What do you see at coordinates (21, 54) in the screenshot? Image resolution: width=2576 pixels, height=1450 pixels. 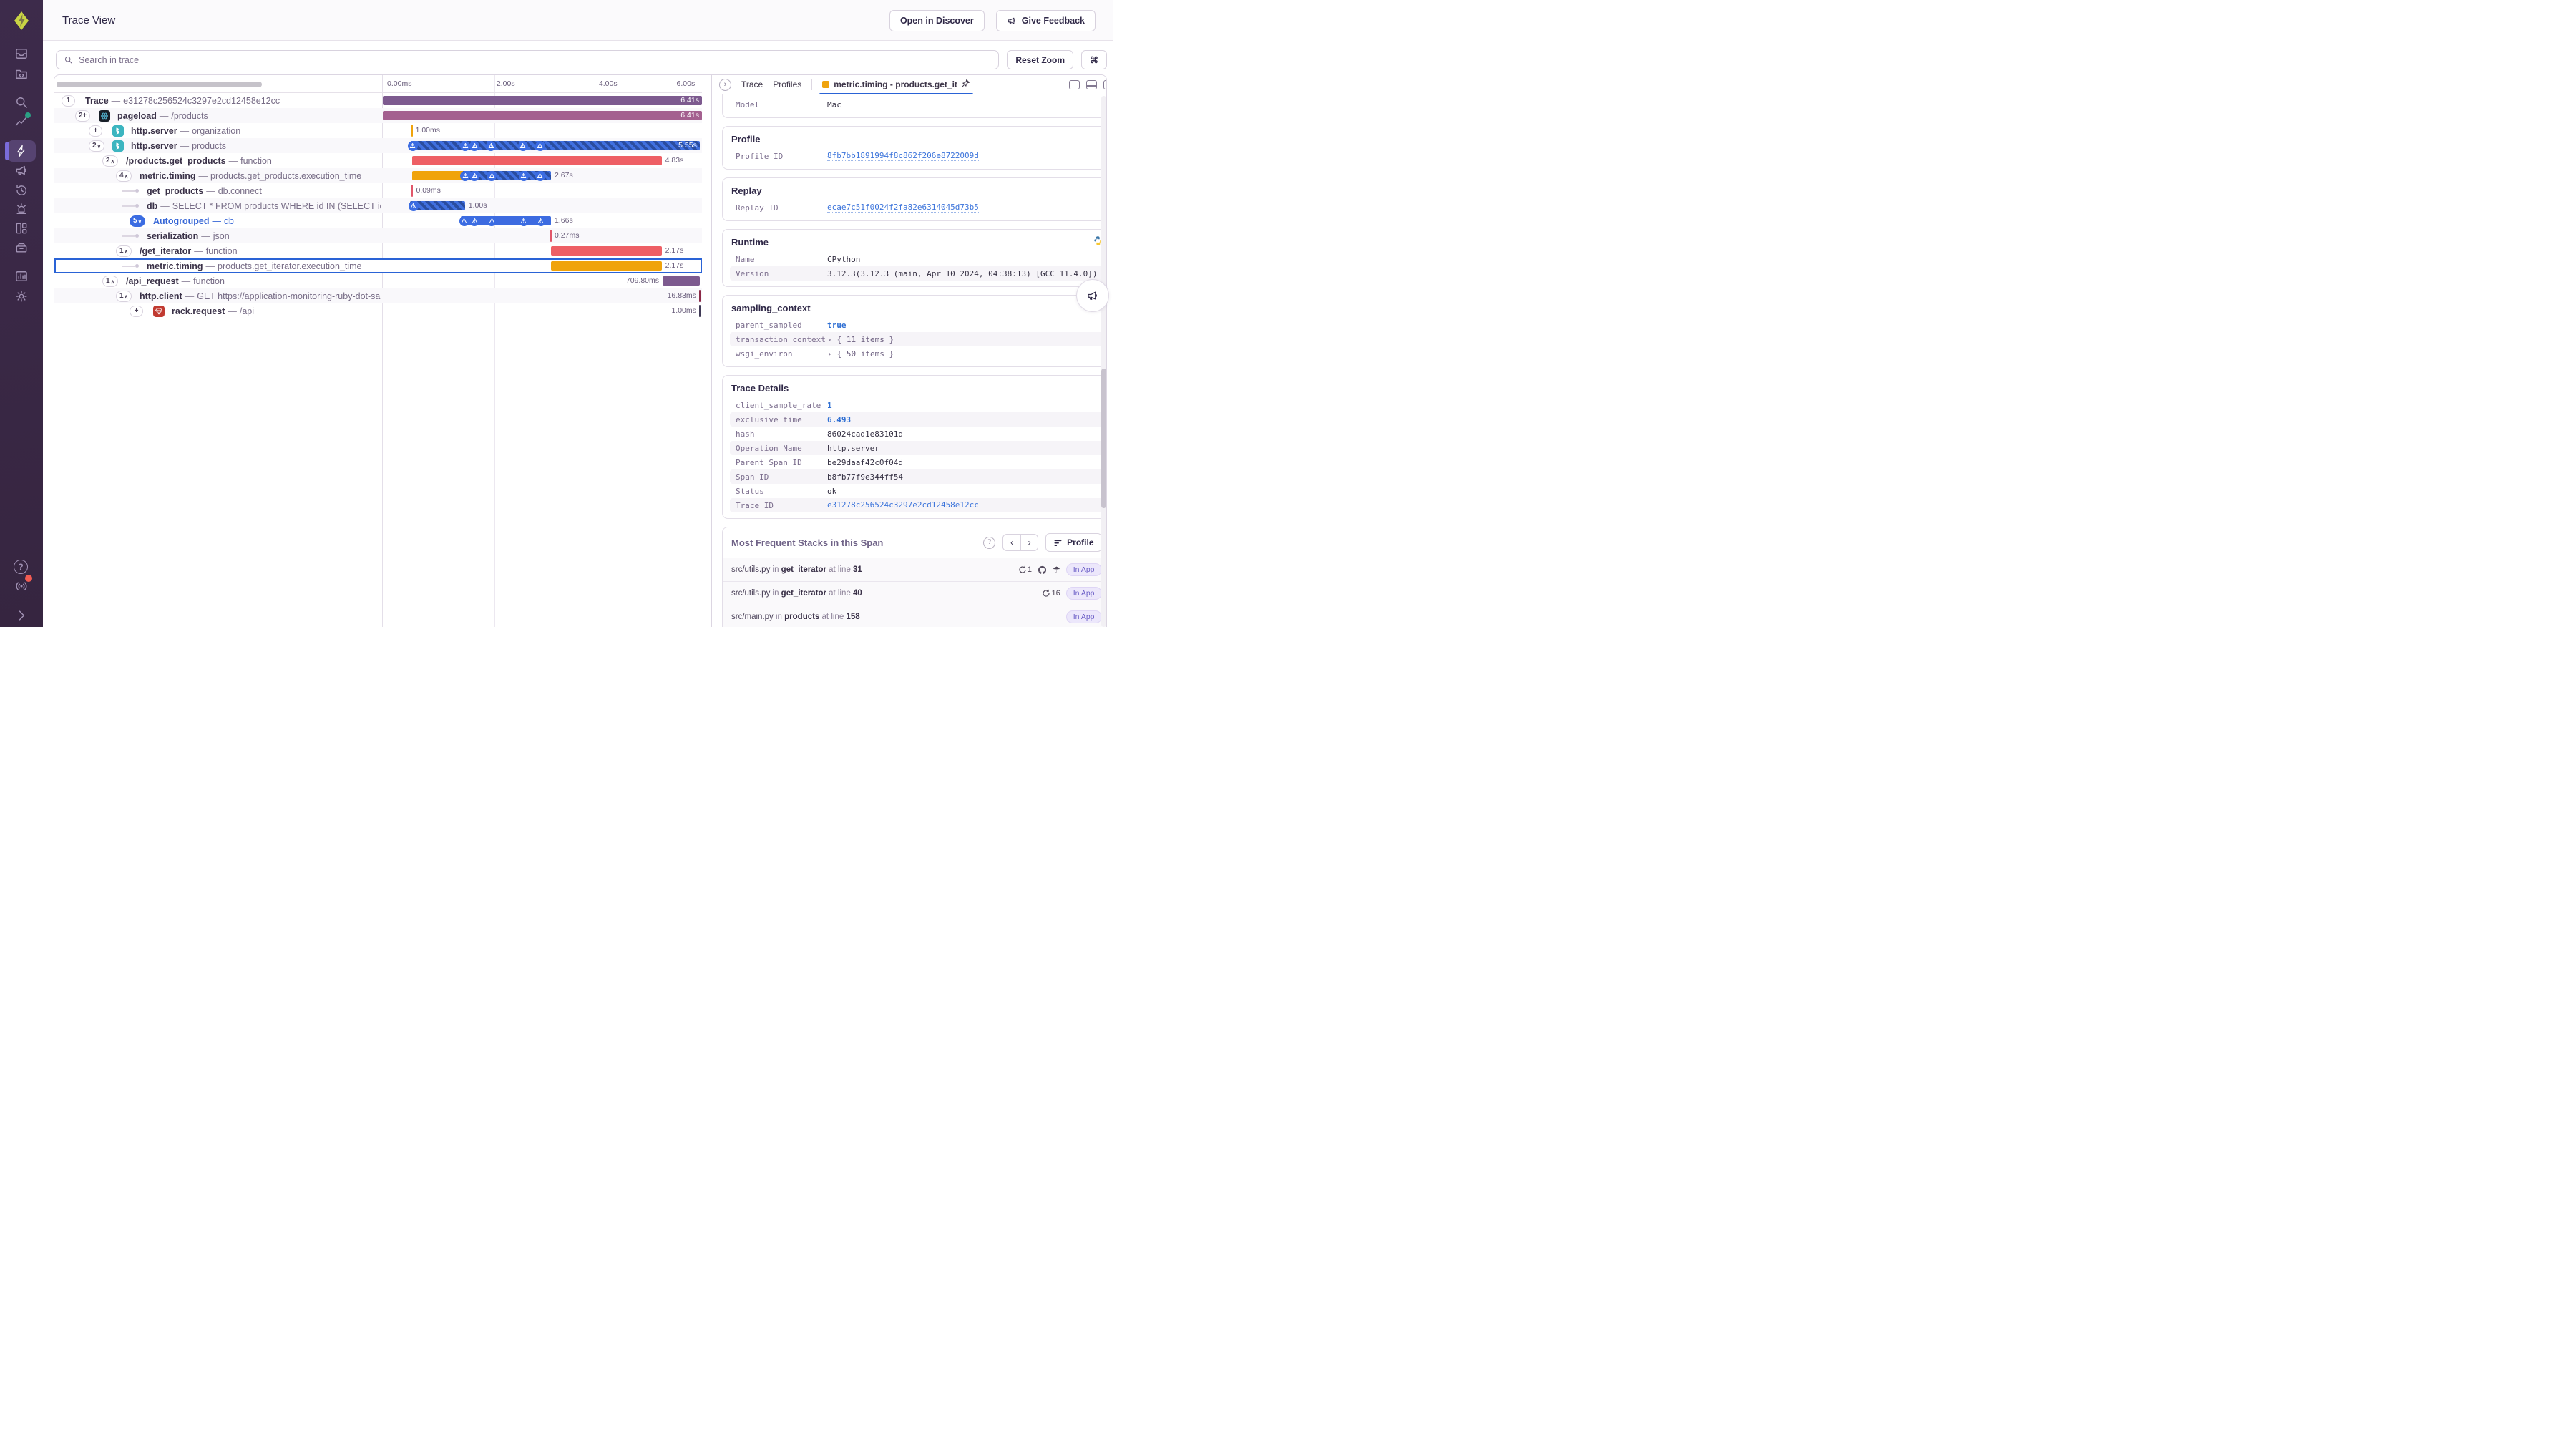 I see `issues-icon` at bounding box center [21, 54].